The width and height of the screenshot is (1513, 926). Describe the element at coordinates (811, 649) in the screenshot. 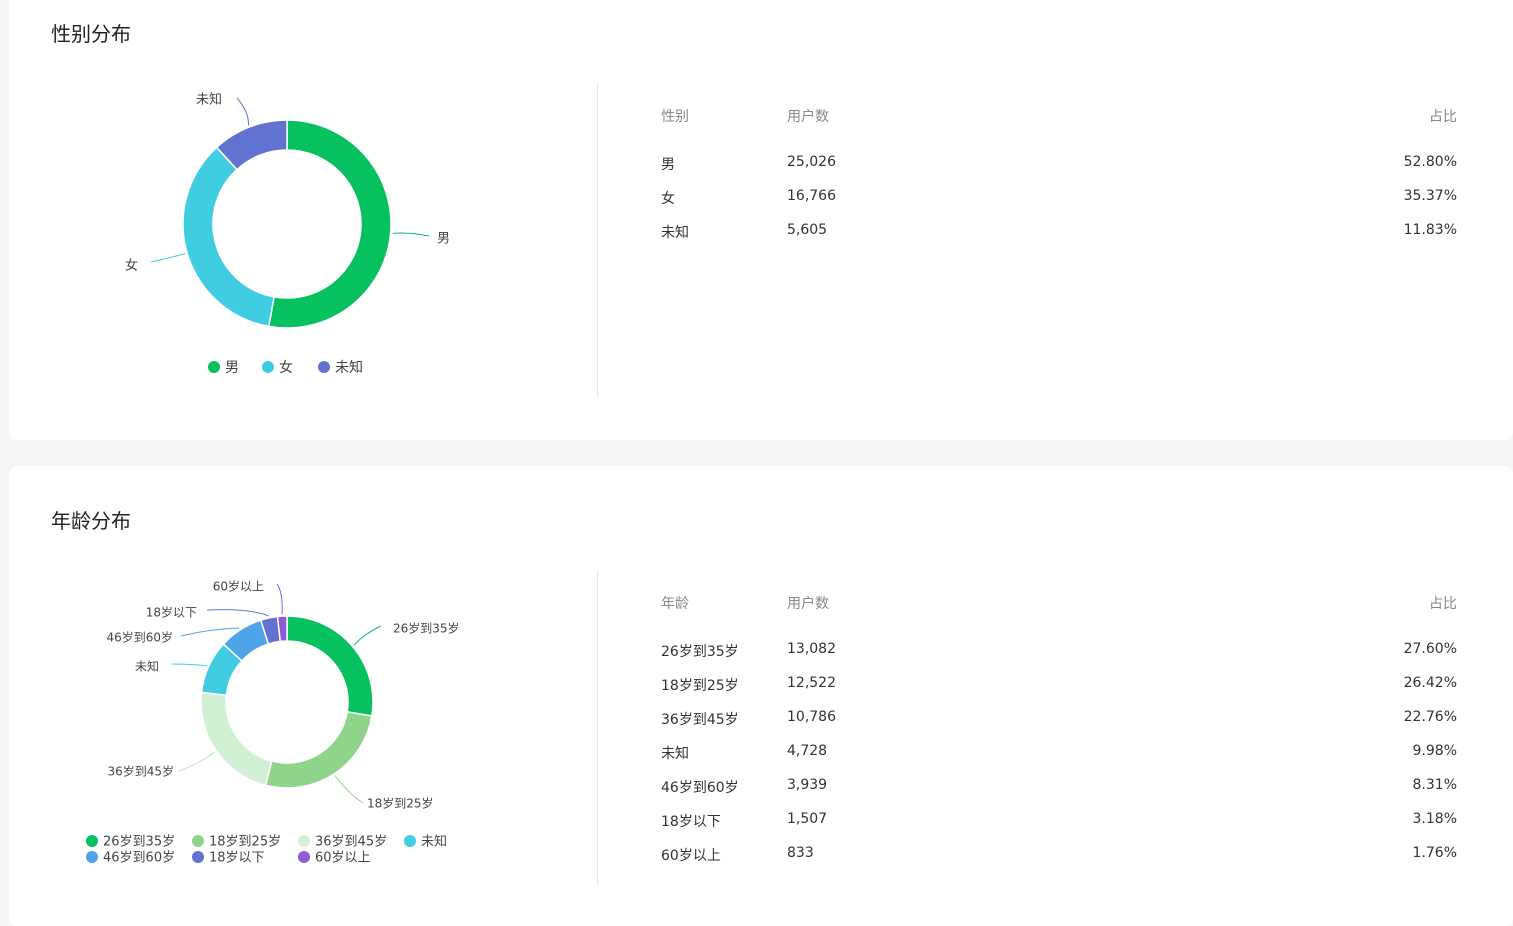

I see `row-users: 13,082` at that location.